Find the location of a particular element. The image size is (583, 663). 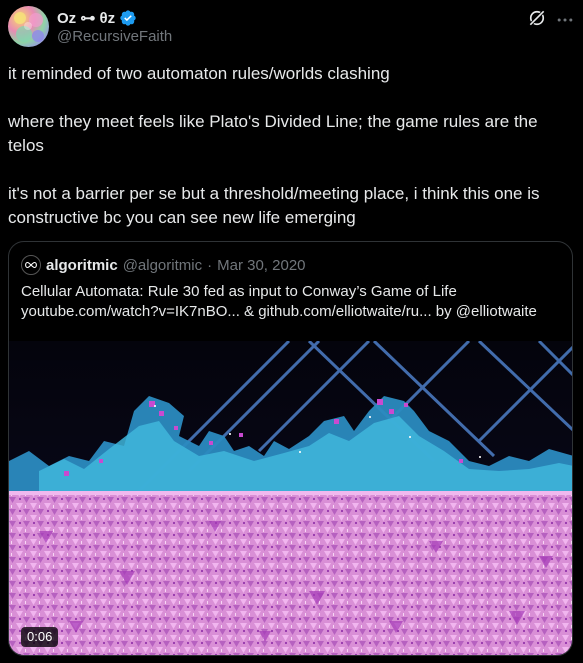

infinity-logo-icon is located at coordinates (31, 265).